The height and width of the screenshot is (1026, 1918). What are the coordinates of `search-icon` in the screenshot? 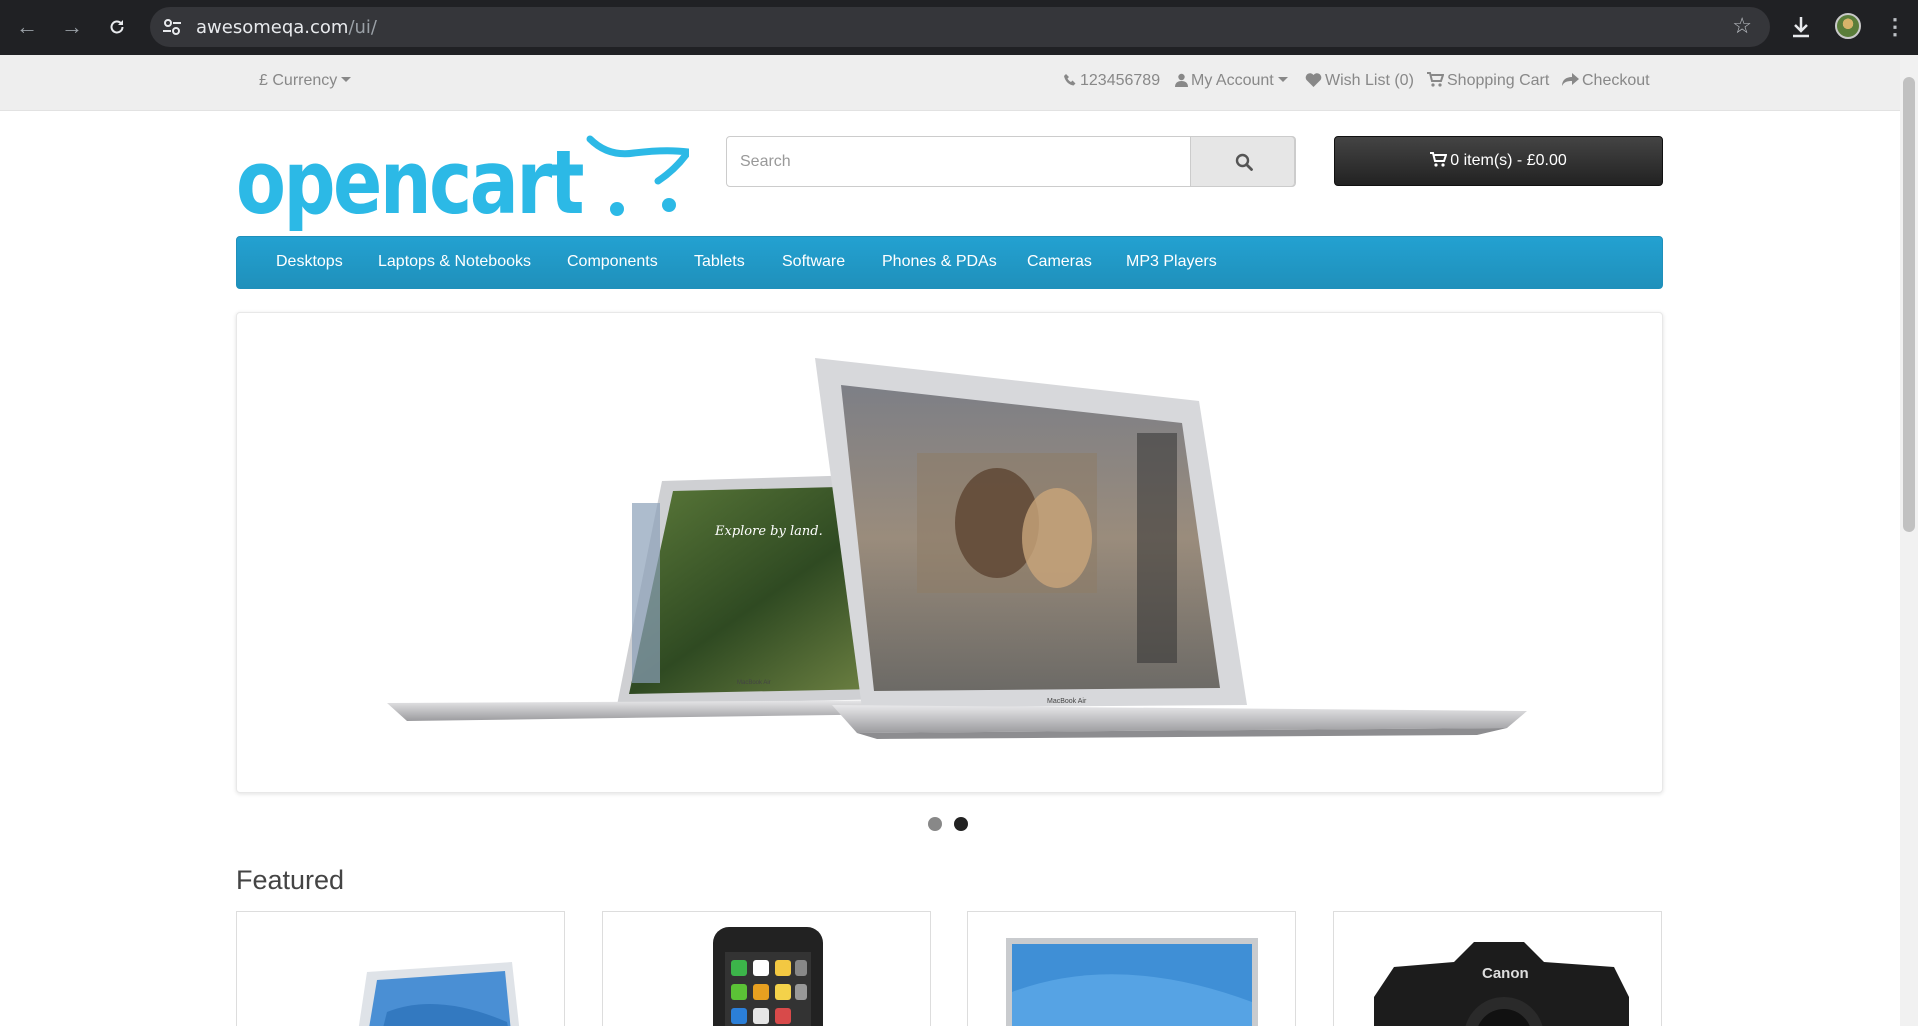 It's located at (1244, 162).